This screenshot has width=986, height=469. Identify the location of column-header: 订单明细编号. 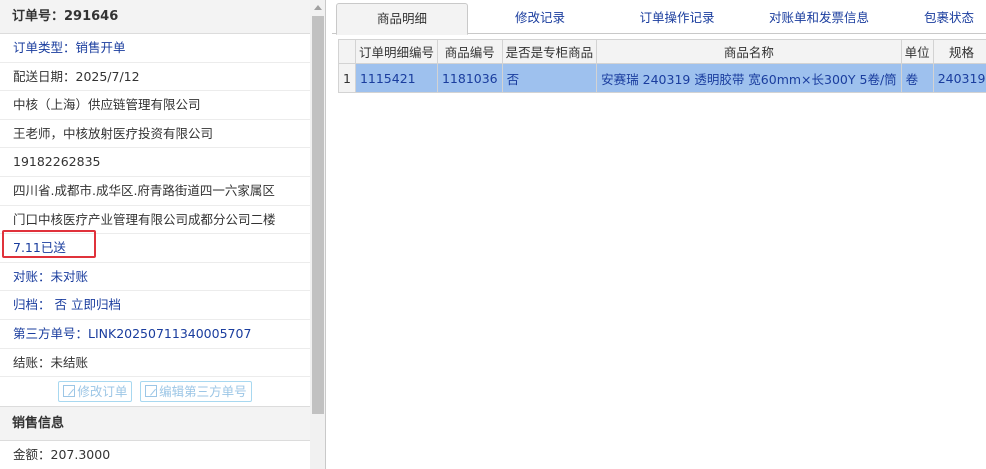
(396, 51).